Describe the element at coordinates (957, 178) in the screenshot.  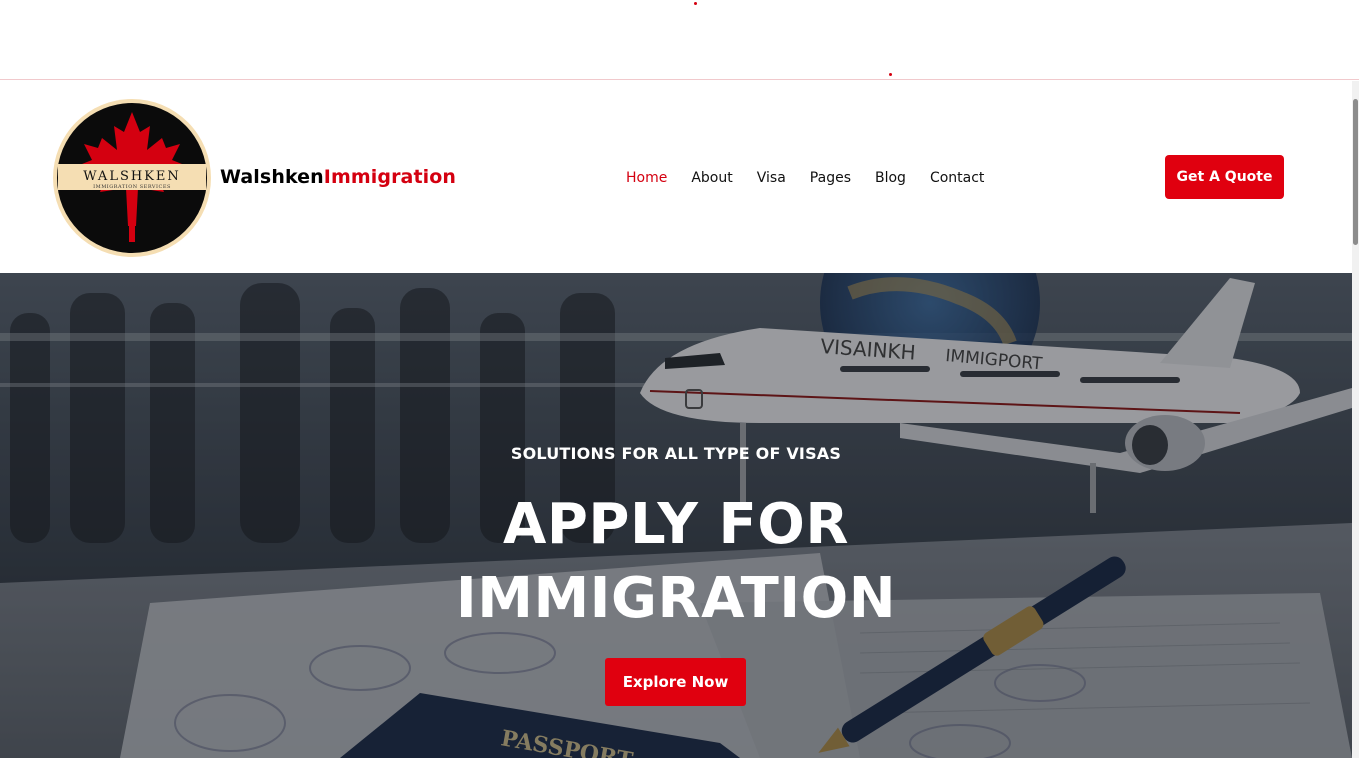
I see `nav-item-contact: Contact` at that location.